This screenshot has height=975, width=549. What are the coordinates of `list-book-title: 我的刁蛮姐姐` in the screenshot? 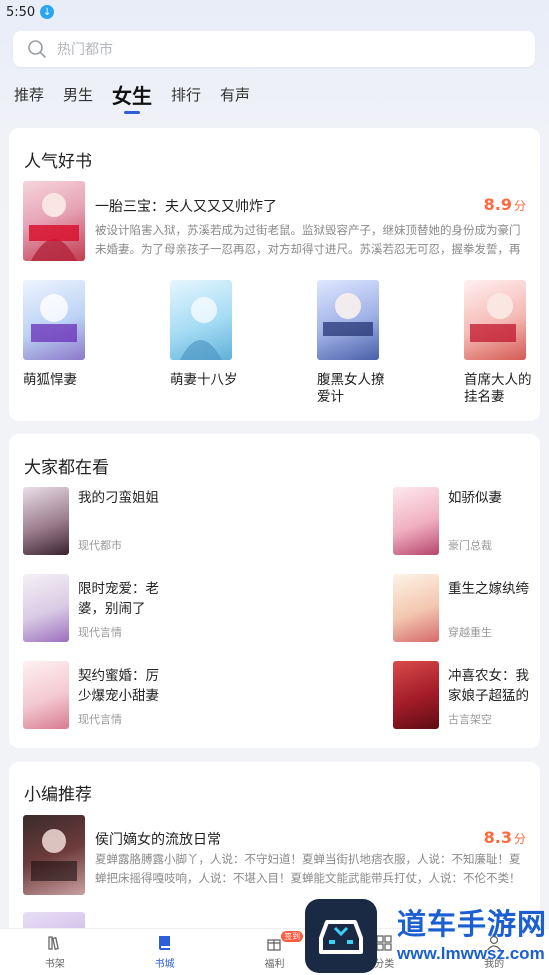 It's located at (120, 498).